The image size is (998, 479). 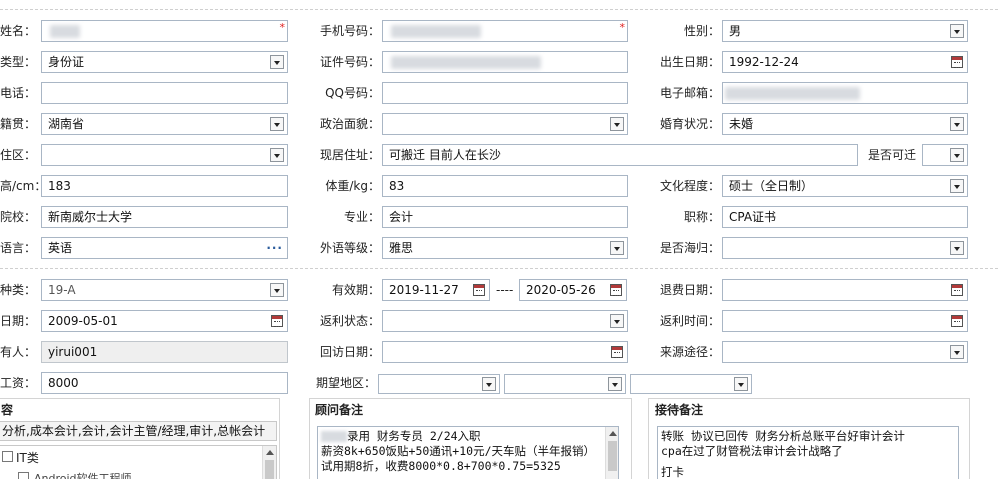 I want to click on phone-input, so click(x=164, y=93).